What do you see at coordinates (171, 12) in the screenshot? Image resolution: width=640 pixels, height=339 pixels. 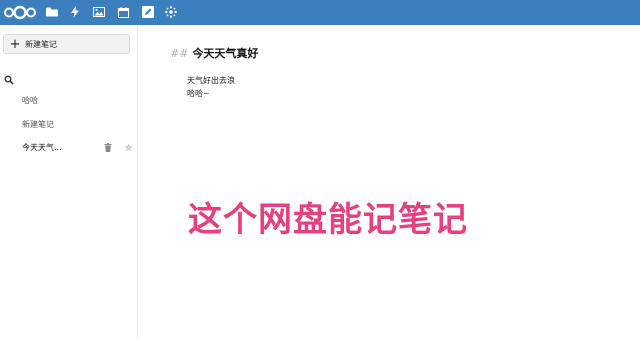 I see `circles-icon` at bounding box center [171, 12].